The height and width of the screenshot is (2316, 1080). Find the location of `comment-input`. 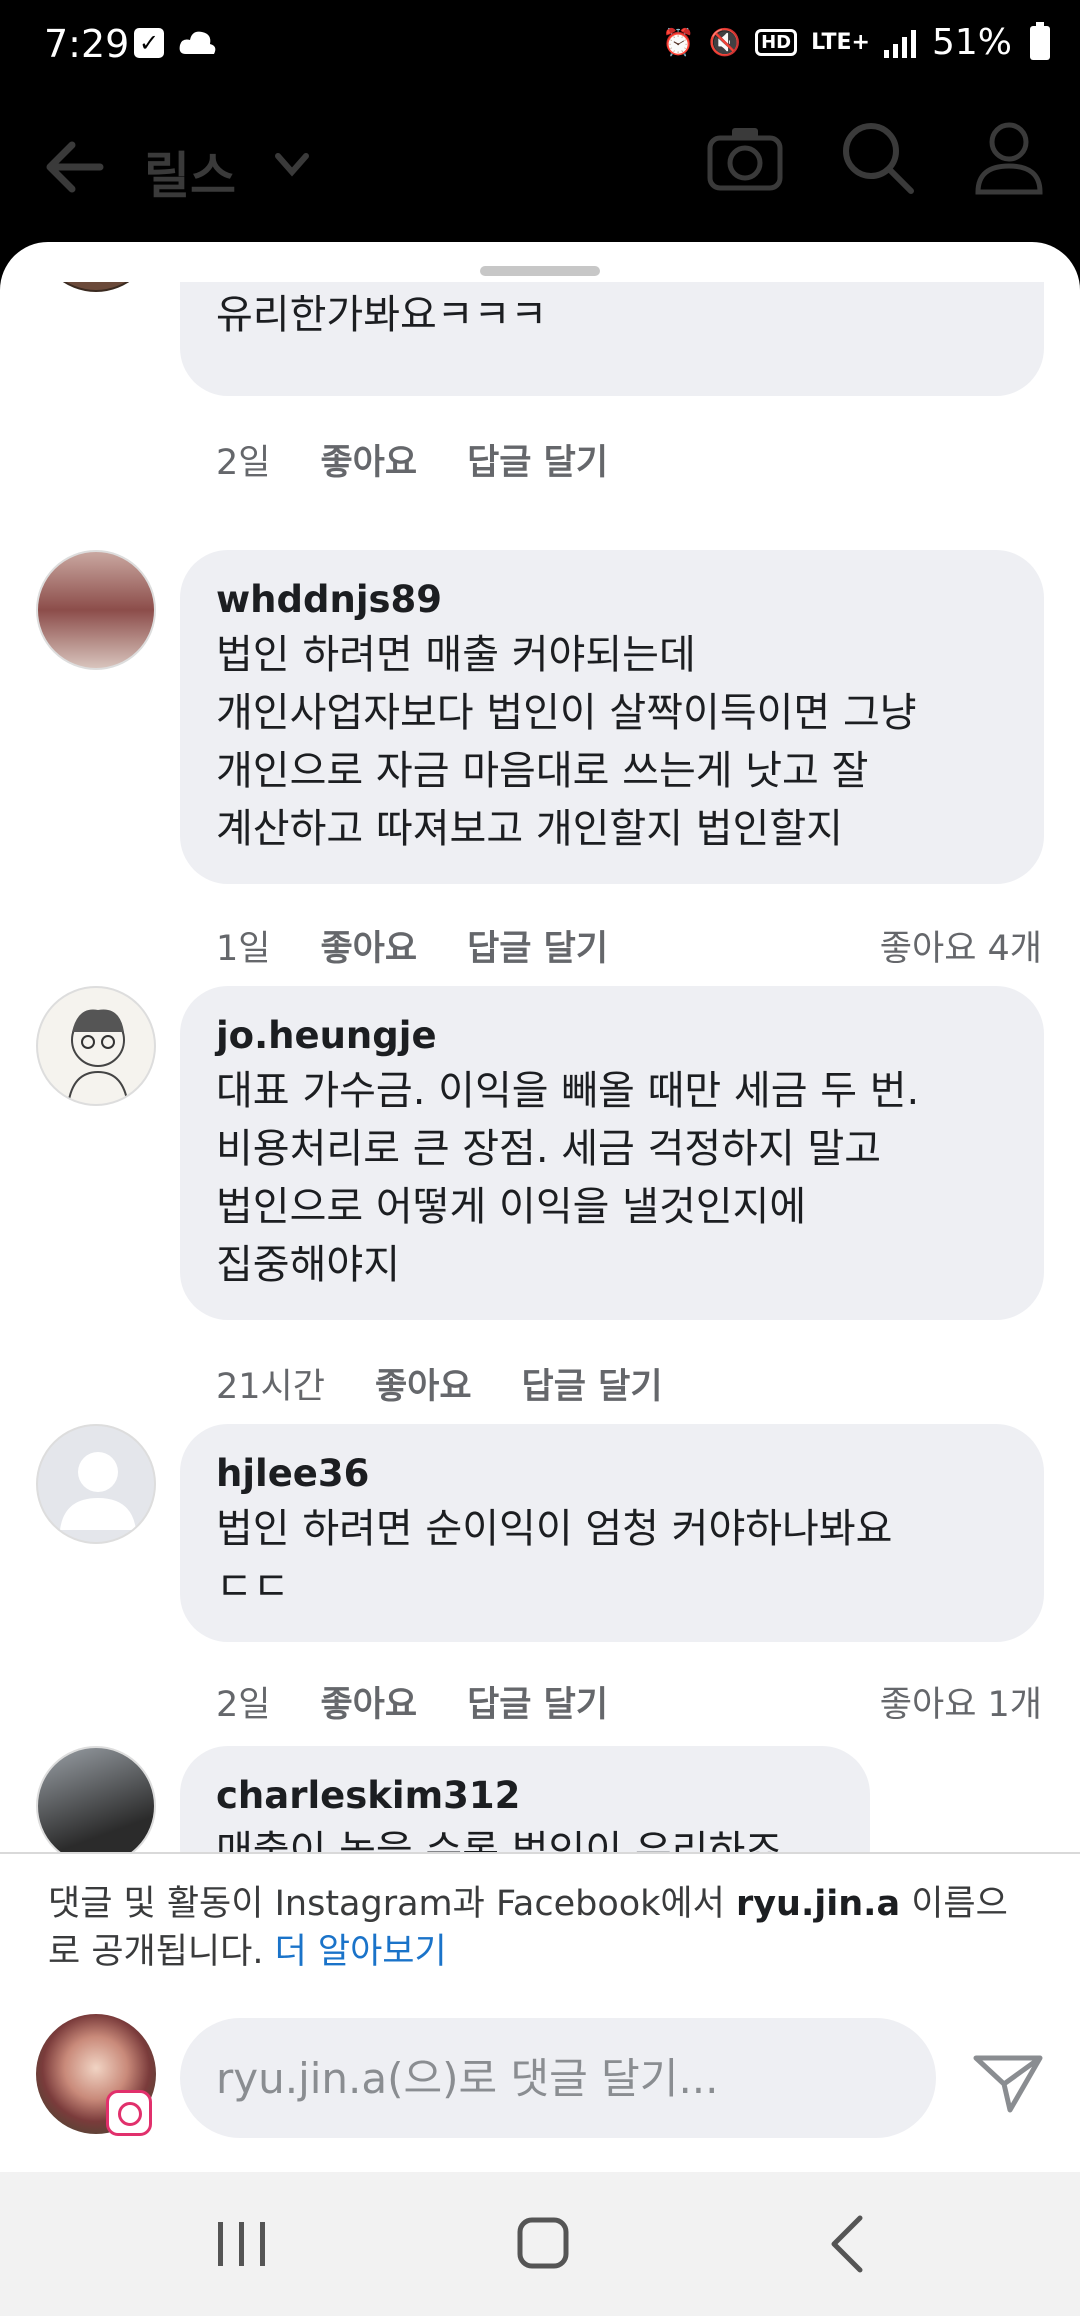

comment-input is located at coordinates (558, 2078).